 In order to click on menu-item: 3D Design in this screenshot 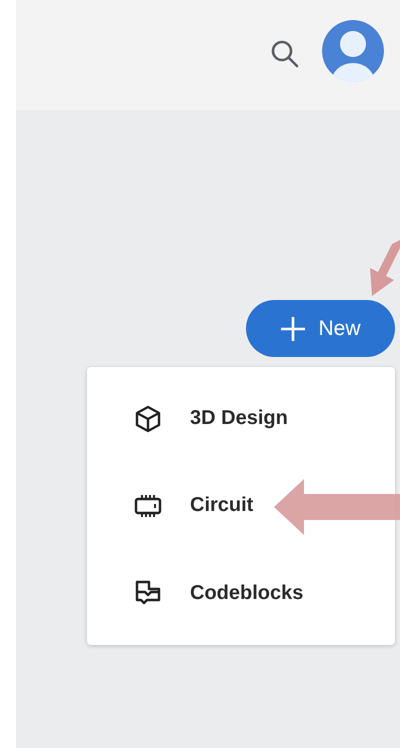, I will do `click(210, 418)`.